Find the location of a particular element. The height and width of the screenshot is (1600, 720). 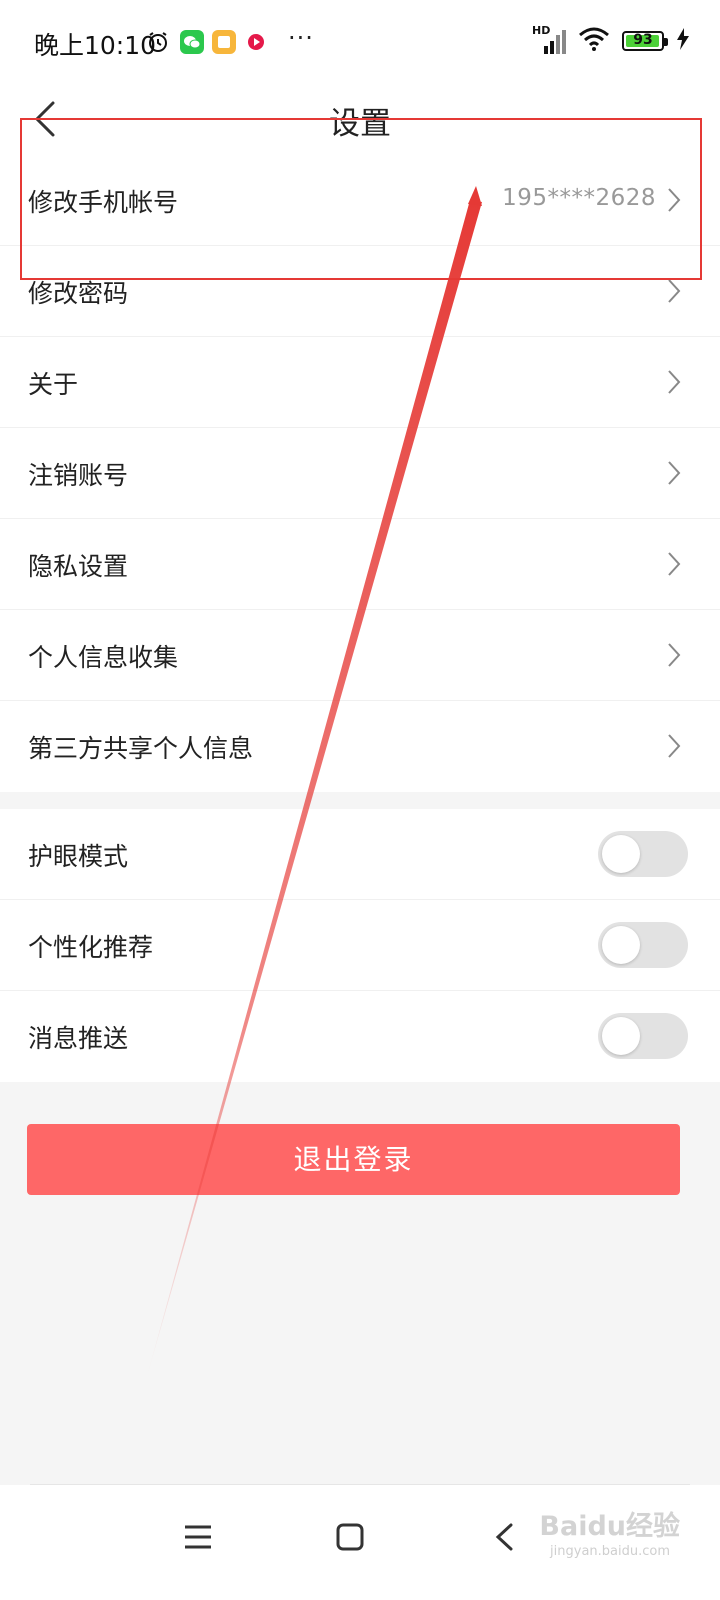

menu-icon is located at coordinates (198, 1537).